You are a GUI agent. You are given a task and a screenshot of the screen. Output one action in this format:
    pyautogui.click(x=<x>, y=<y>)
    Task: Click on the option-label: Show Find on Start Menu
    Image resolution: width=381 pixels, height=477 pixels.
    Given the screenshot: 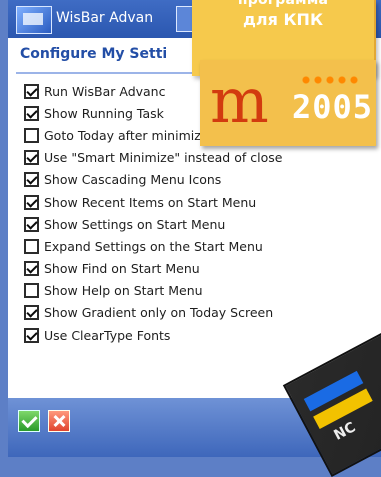 What is the action you would take?
    pyautogui.click(x=122, y=269)
    